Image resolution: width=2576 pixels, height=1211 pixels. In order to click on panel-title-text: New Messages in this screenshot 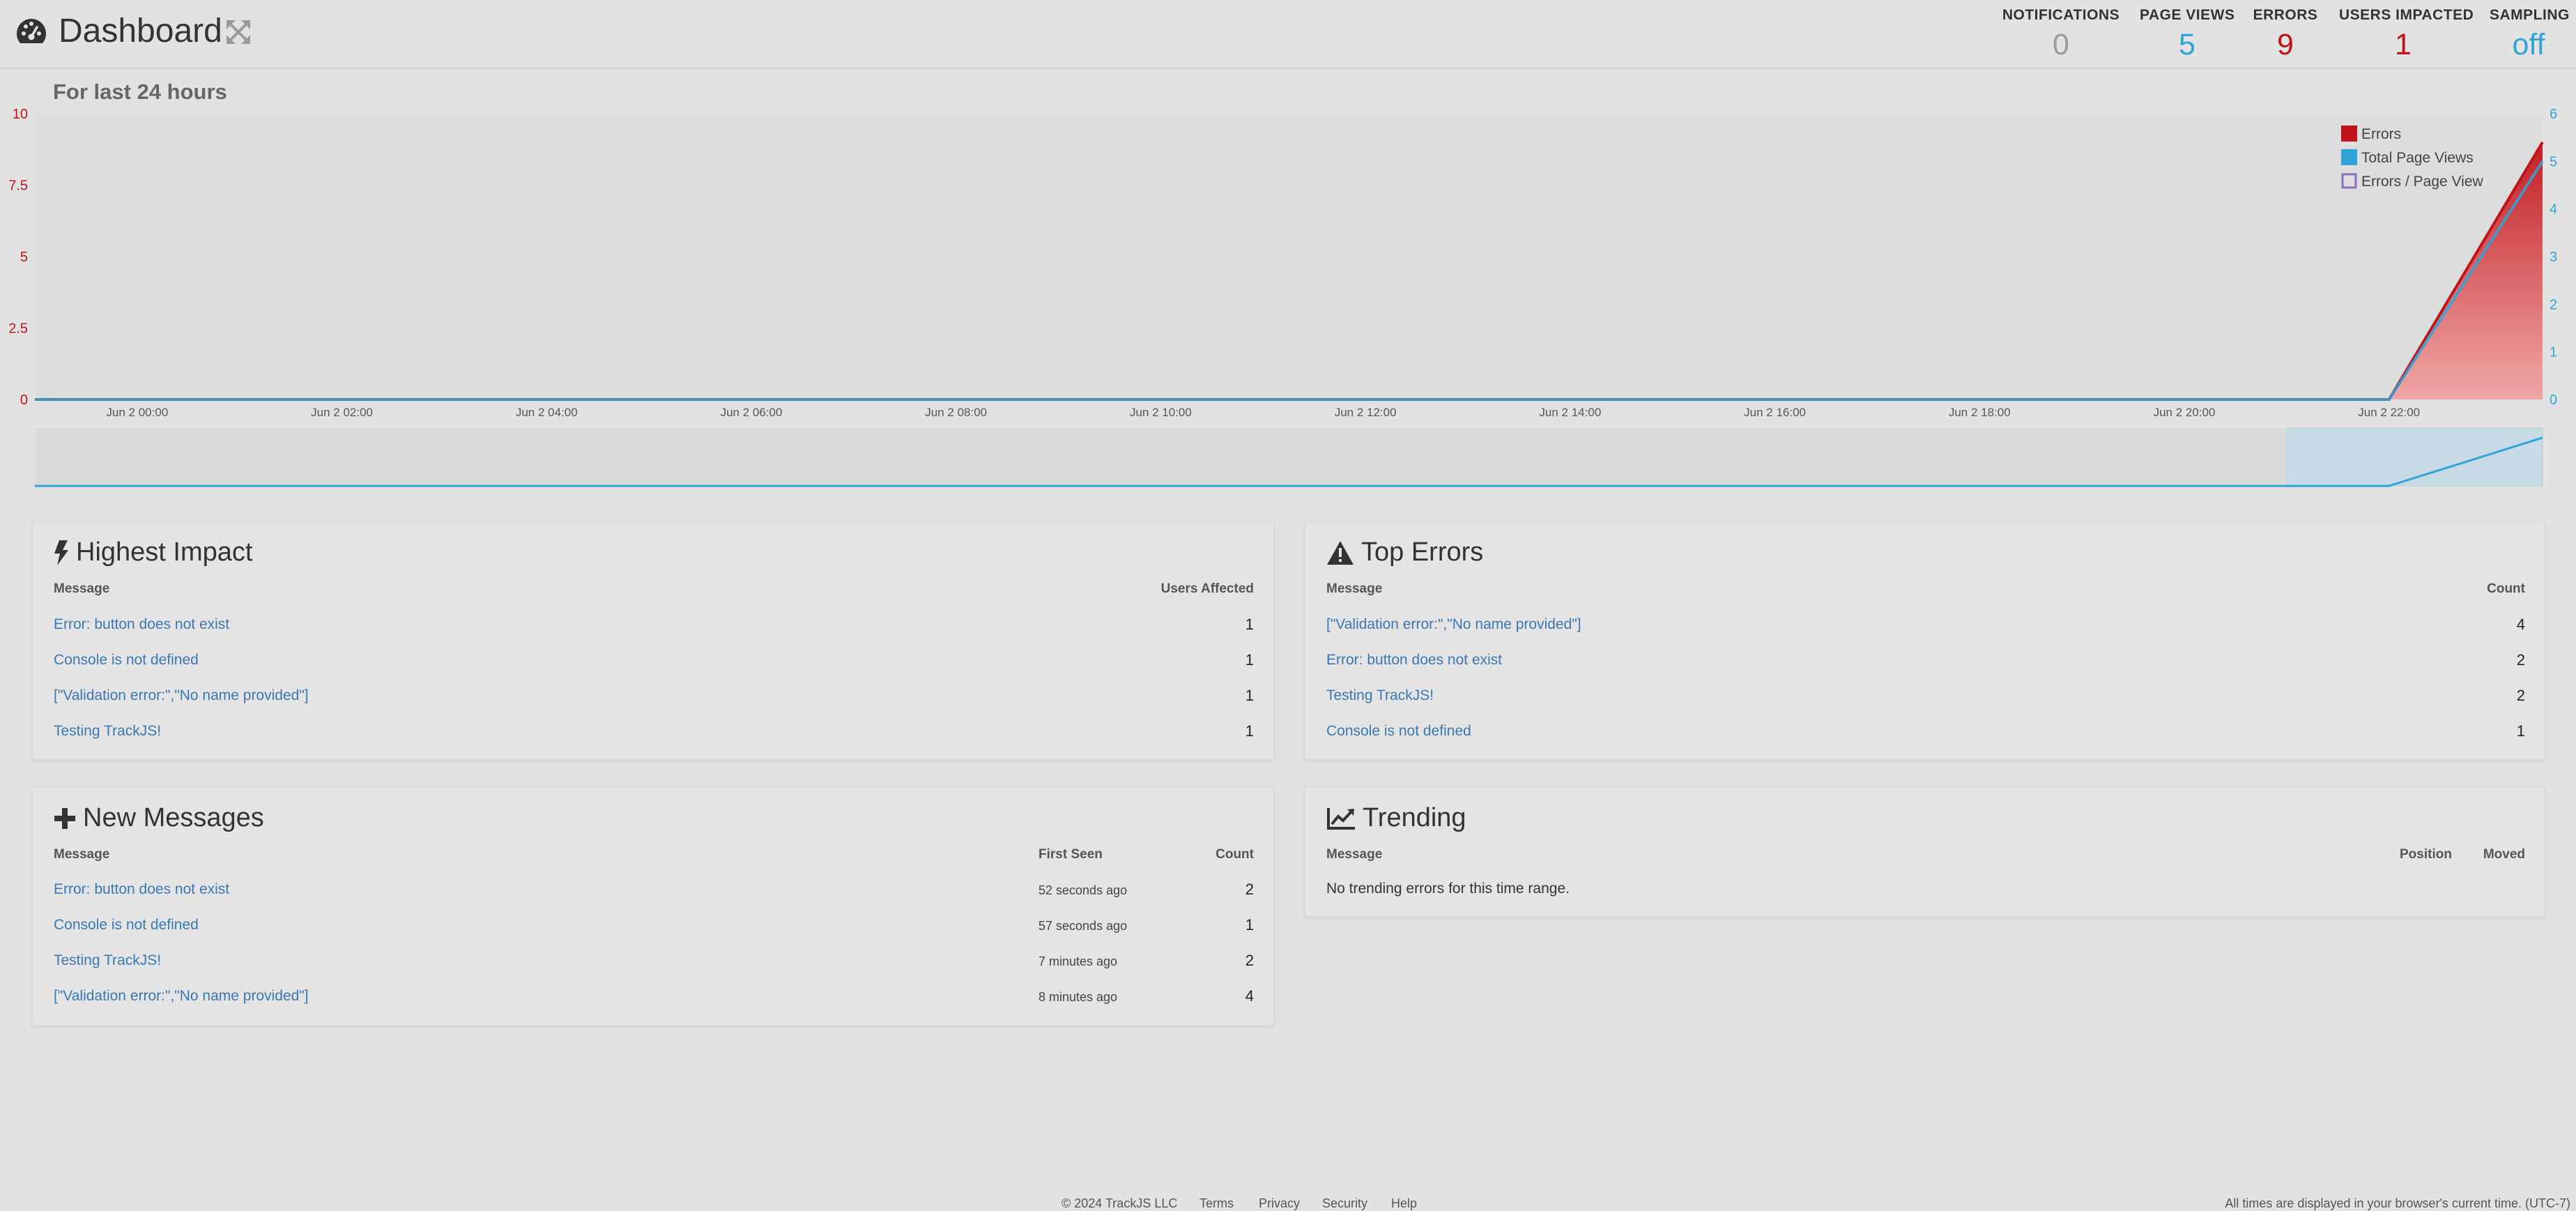, I will do `click(173, 818)`.